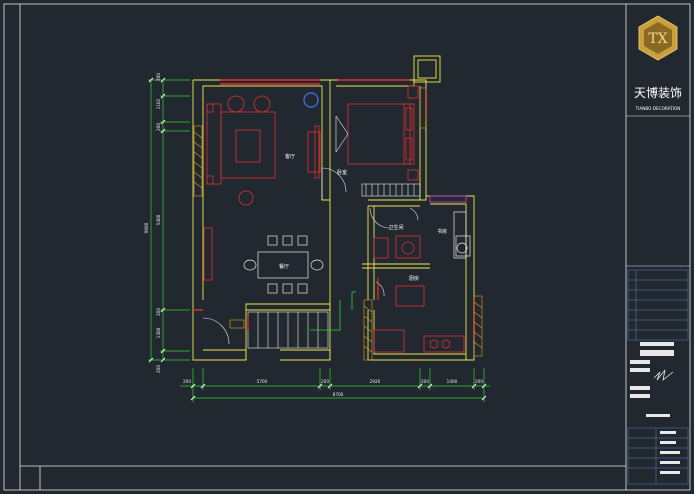 The width and height of the screenshot is (694, 494). Describe the element at coordinates (158, 77) in the screenshot. I see `left-dim-0: 200` at that location.